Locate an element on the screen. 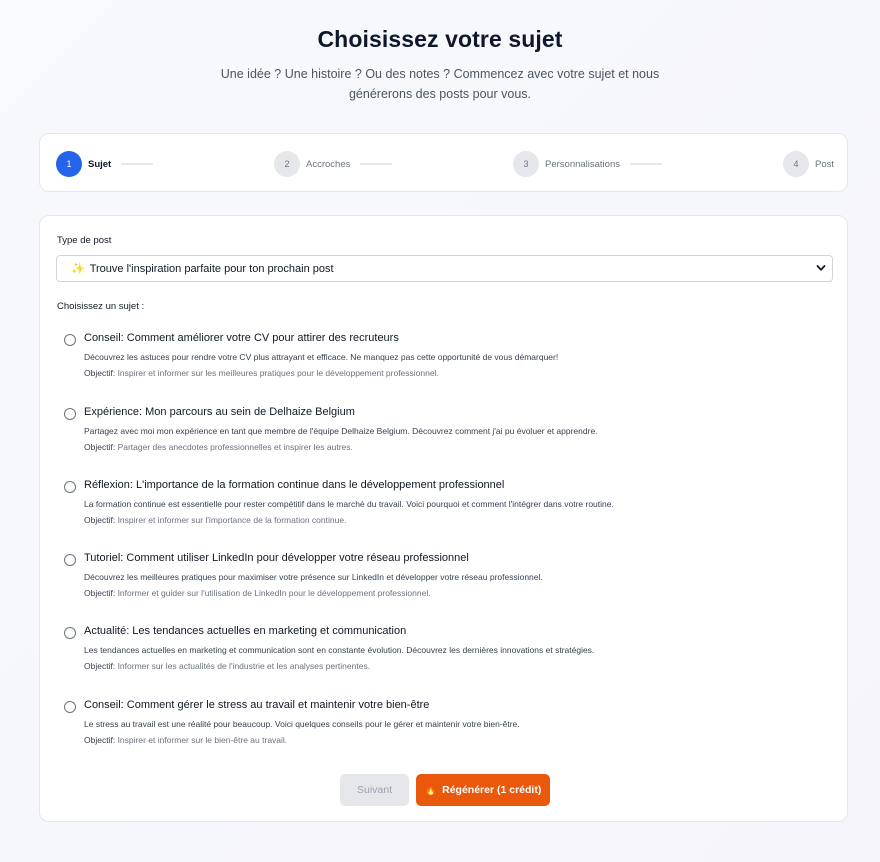  step-number: 4 is located at coordinates (796, 164).